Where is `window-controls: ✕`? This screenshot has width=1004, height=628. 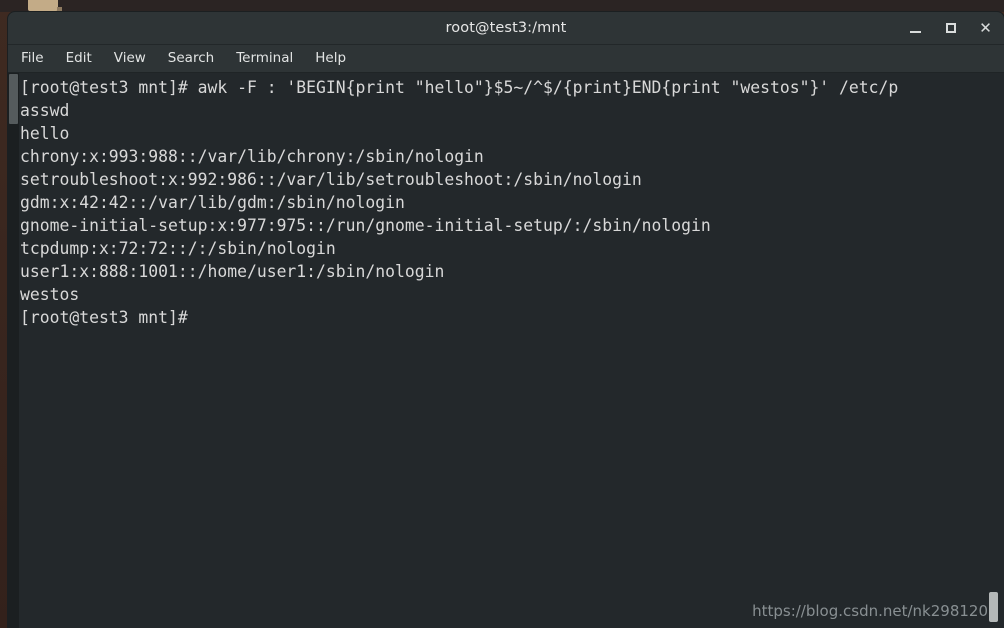
window-controls: ✕ is located at coordinates (950, 28).